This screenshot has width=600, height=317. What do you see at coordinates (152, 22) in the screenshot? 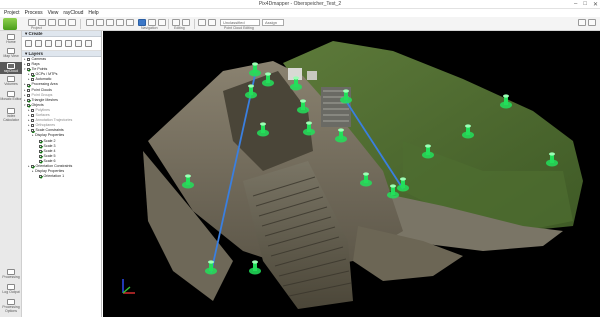
I see `trackball-icon` at bounding box center [152, 22].